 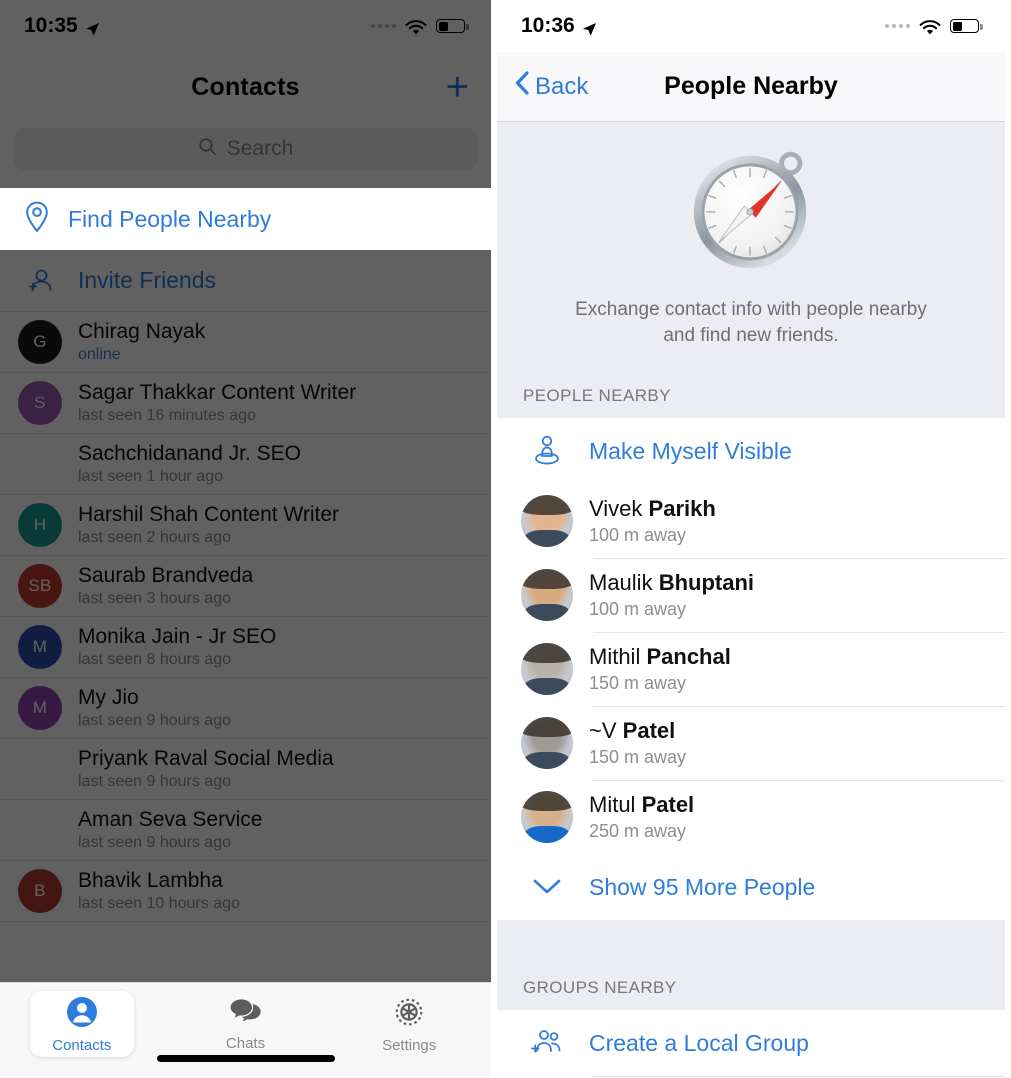 What do you see at coordinates (751, 669) in the screenshot?
I see `person-row: Mithil Panchal 150 m away` at bounding box center [751, 669].